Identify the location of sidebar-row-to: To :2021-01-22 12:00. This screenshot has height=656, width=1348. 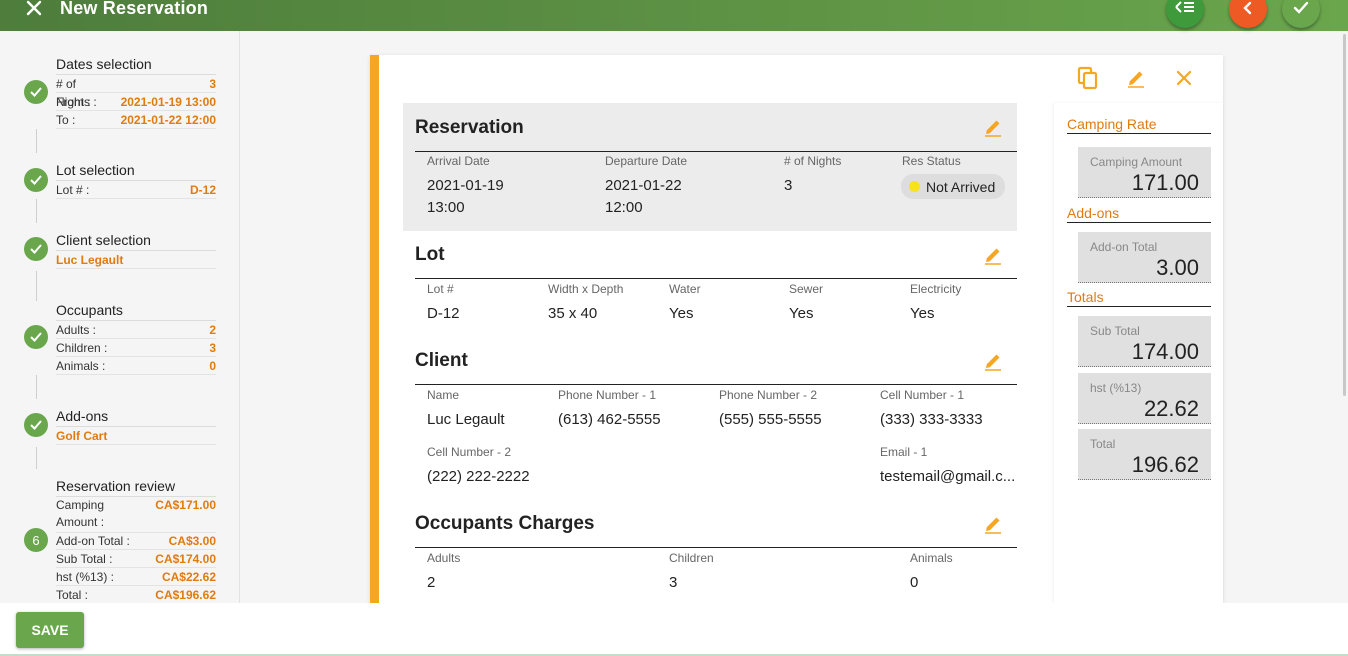
(136, 121).